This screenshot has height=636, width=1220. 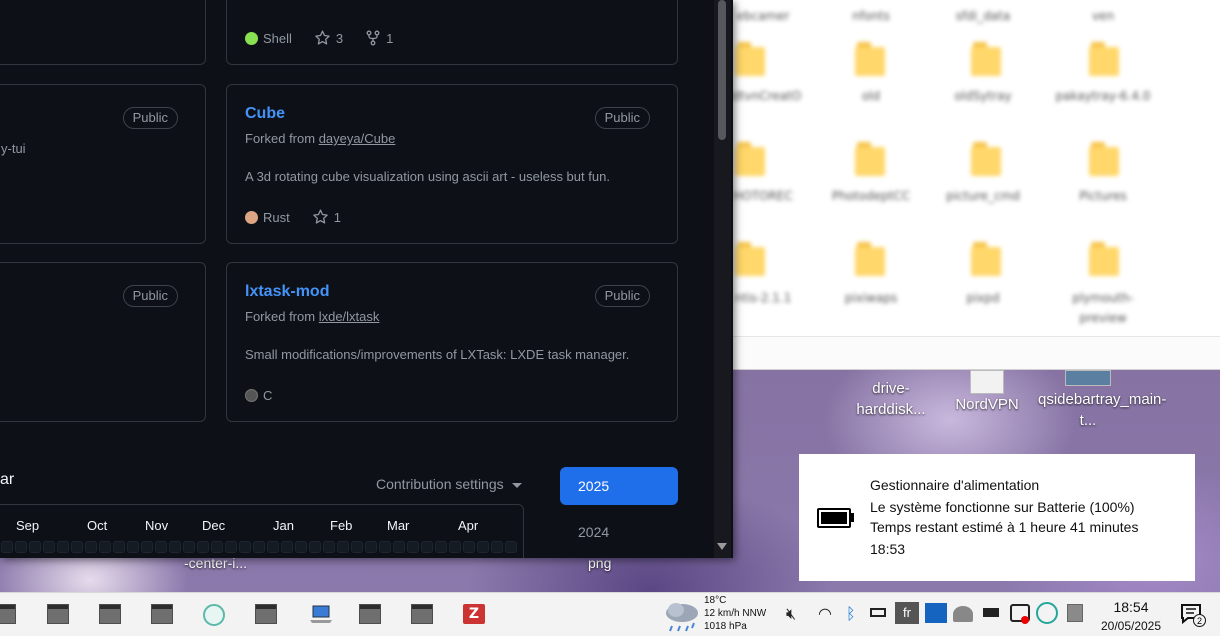 What do you see at coordinates (1193, 615) in the screenshot?
I see `notification-center-icon: 2` at bounding box center [1193, 615].